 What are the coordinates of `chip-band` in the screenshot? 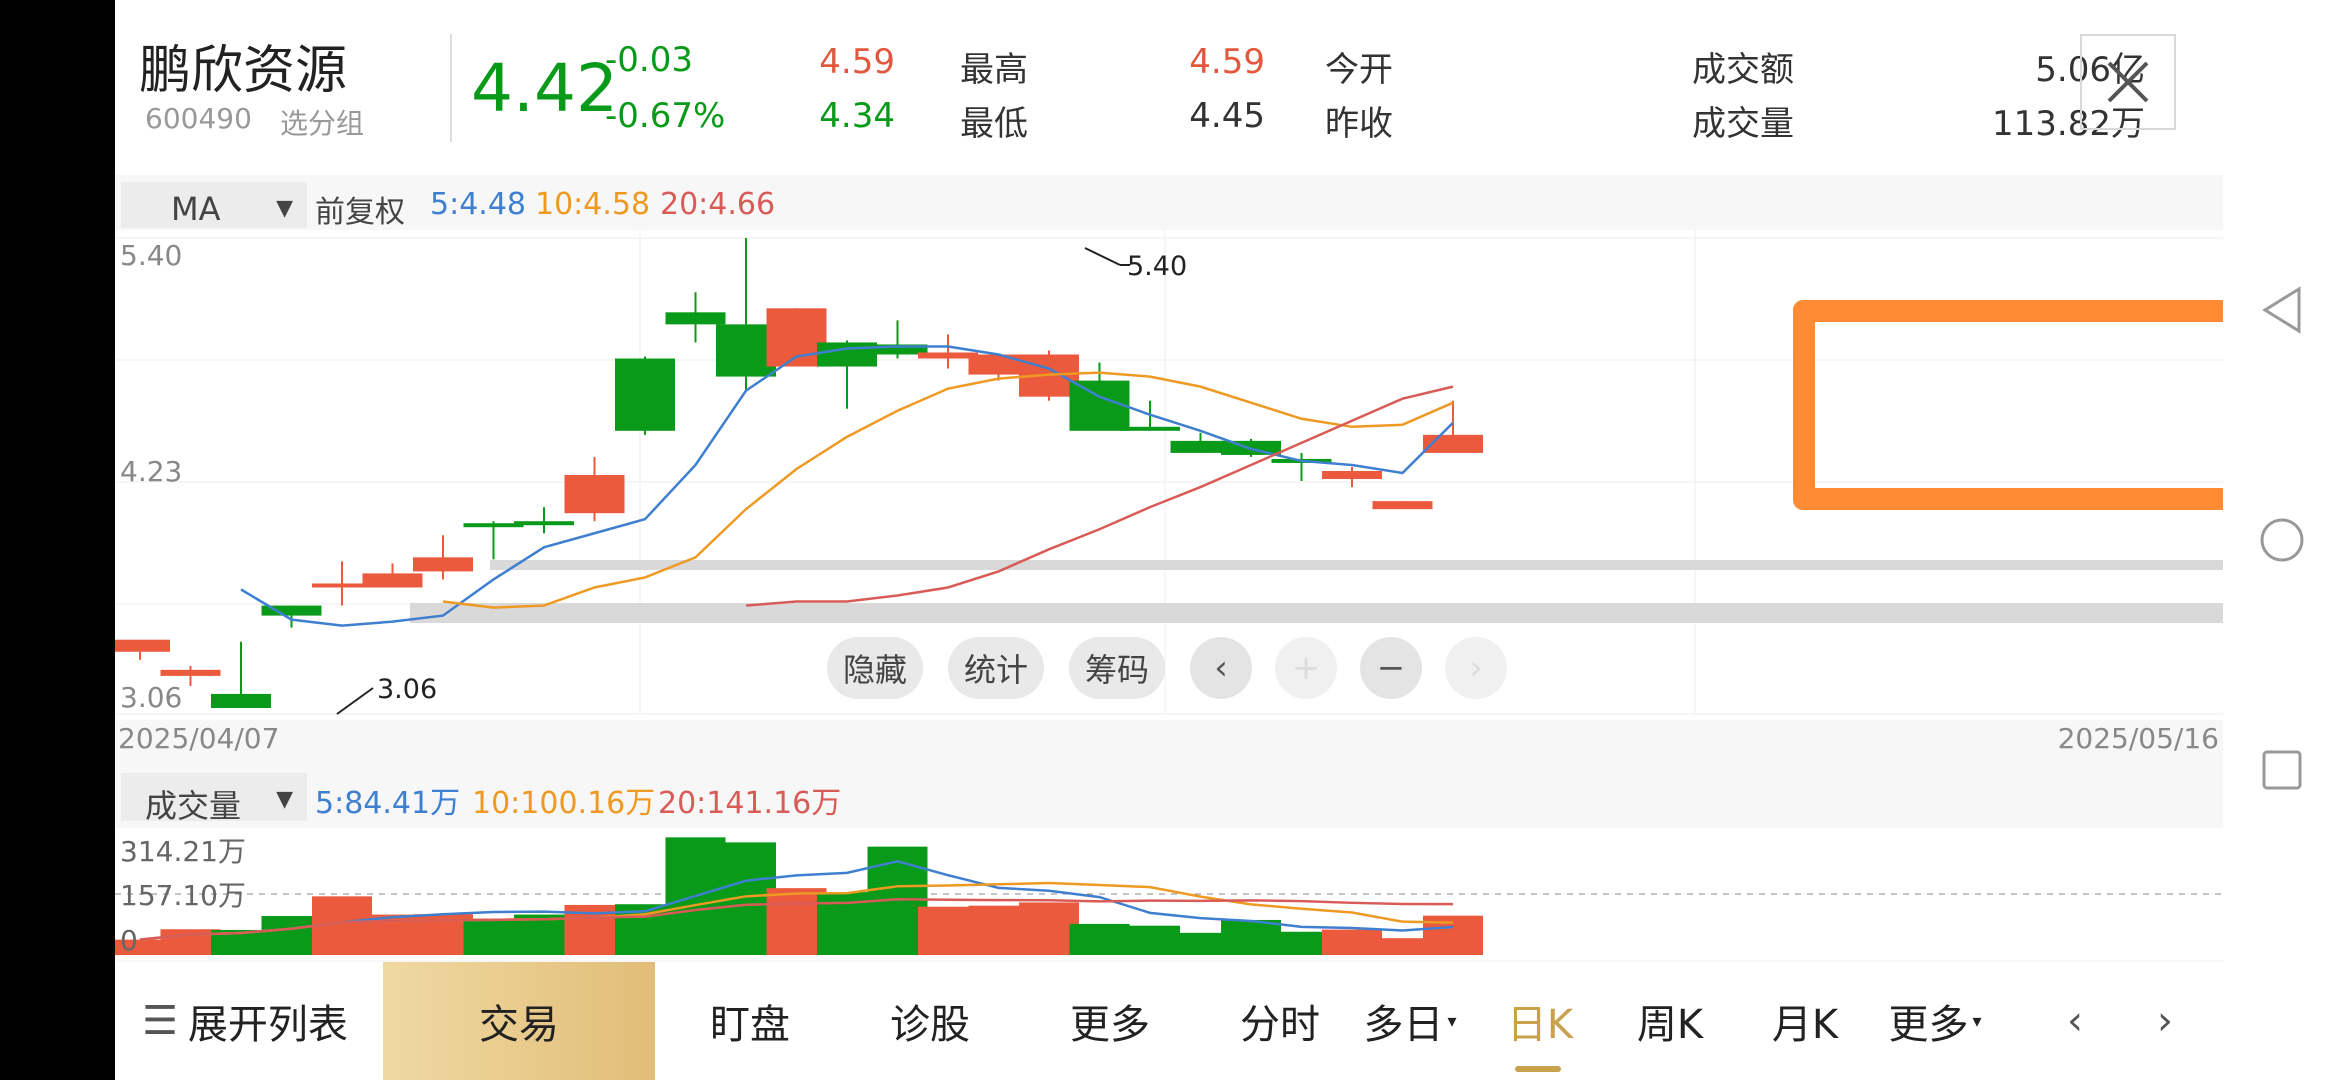 It's located at (1316, 613).